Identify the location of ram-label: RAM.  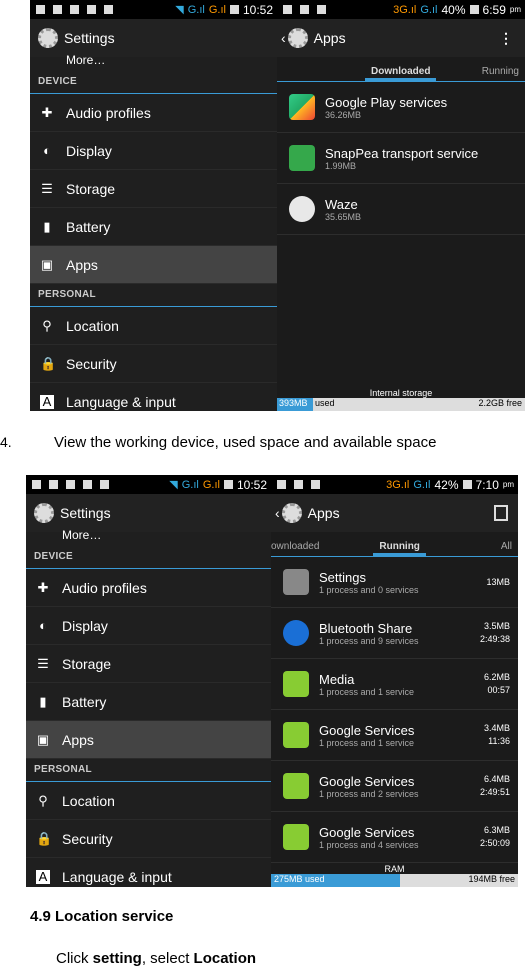
(394, 869).